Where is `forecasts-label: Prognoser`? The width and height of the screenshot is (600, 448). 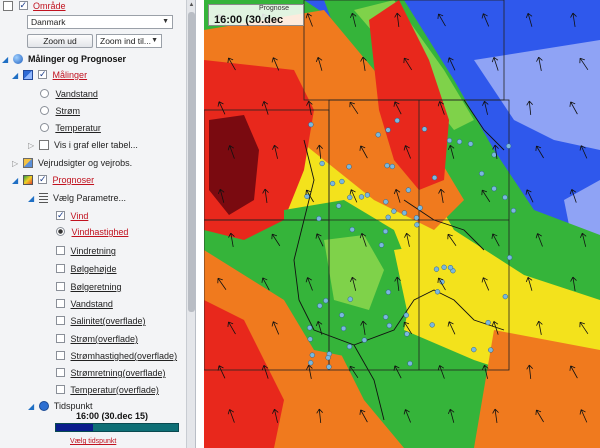
forecasts-label: Prognoser is located at coordinates (74, 180).